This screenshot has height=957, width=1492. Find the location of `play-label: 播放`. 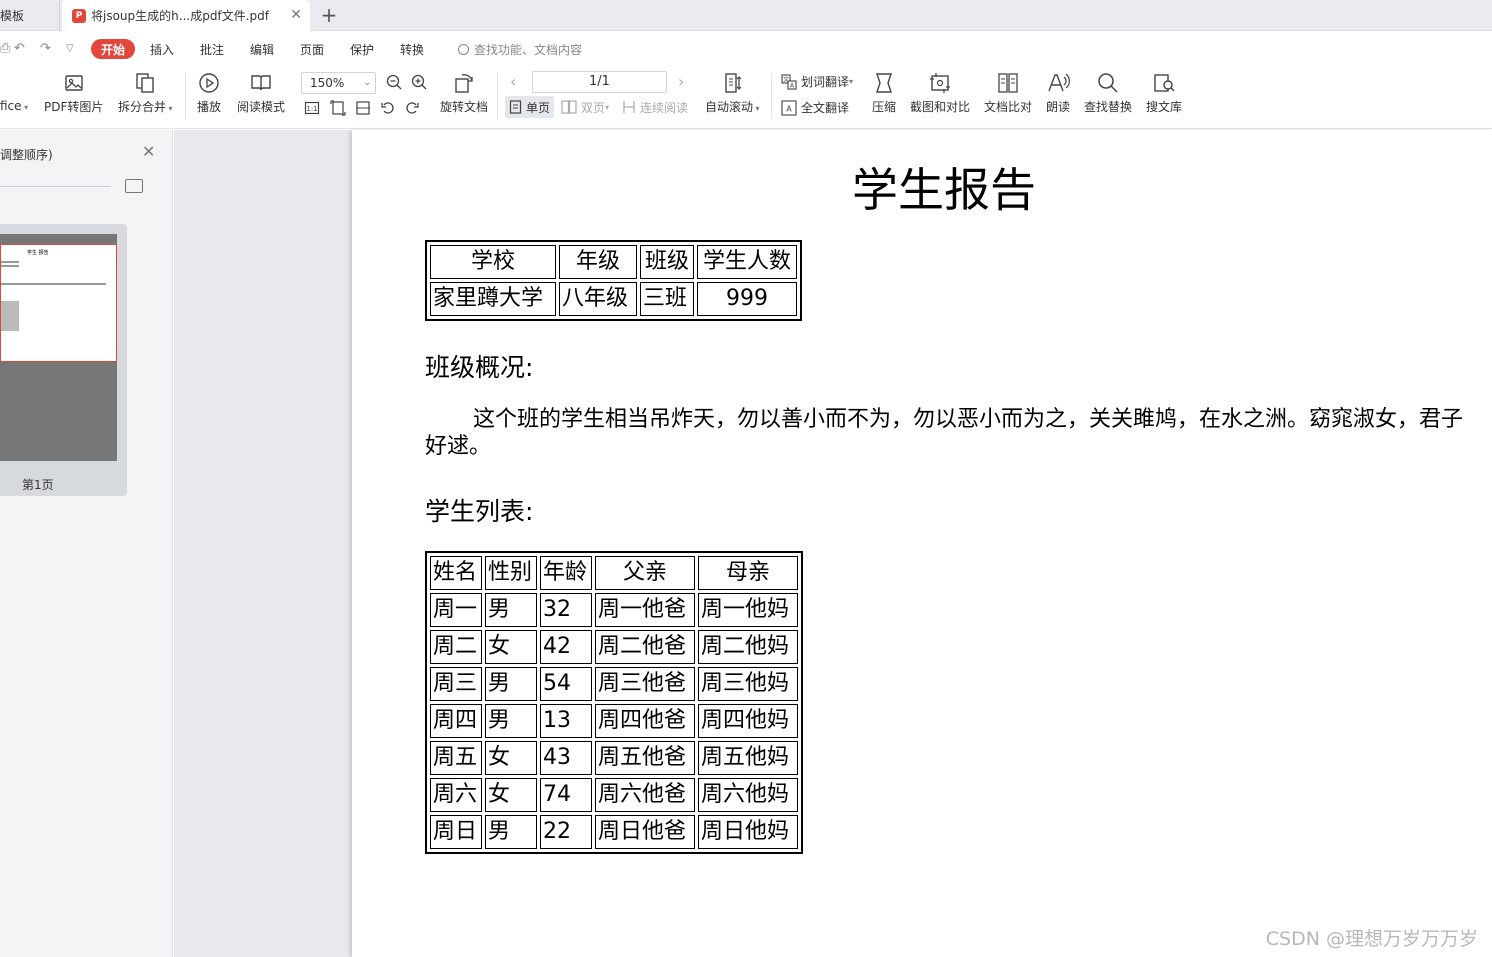

play-label: 播放 is located at coordinates (209, 107).